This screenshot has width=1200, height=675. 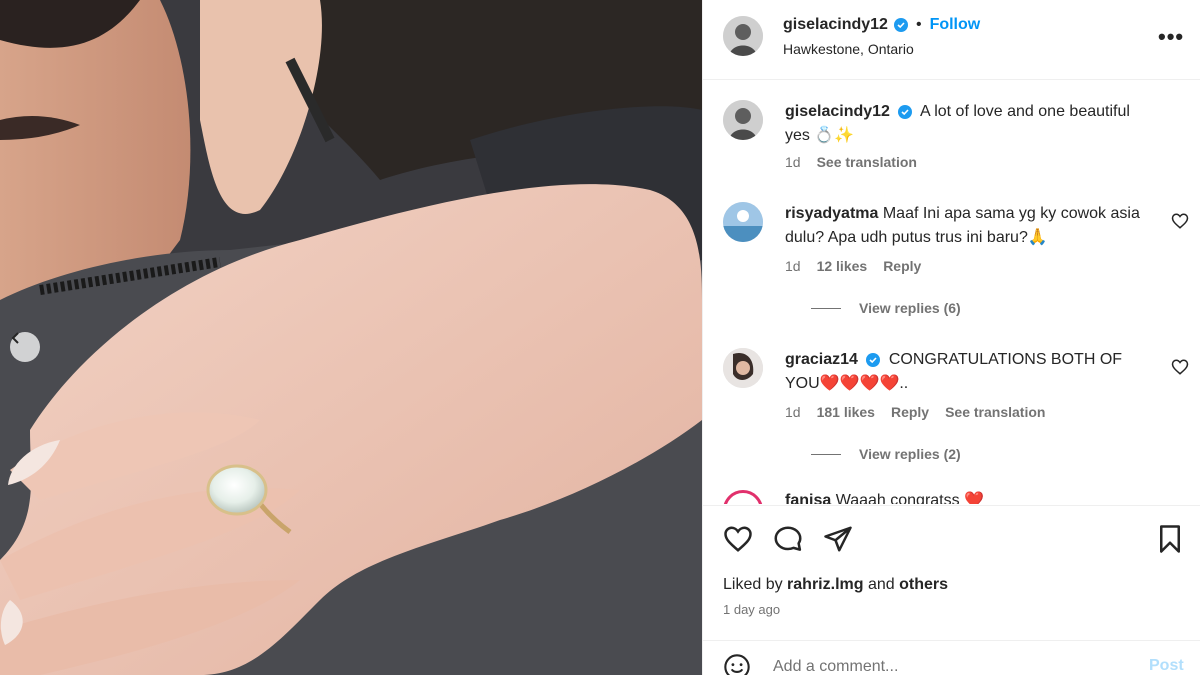 I want to click on comment-likes: 181 likes, so click(x=846, y=412).